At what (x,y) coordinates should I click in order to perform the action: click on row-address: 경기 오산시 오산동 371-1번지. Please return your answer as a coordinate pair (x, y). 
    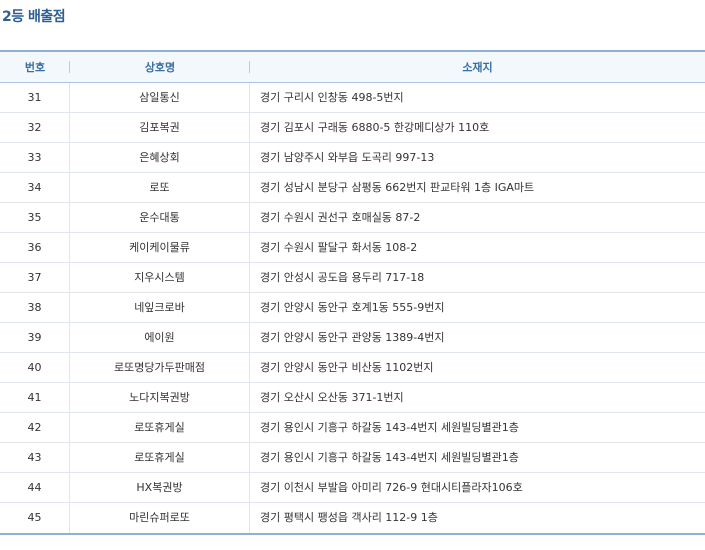
    Looking at the image, I should click on (332, 397).